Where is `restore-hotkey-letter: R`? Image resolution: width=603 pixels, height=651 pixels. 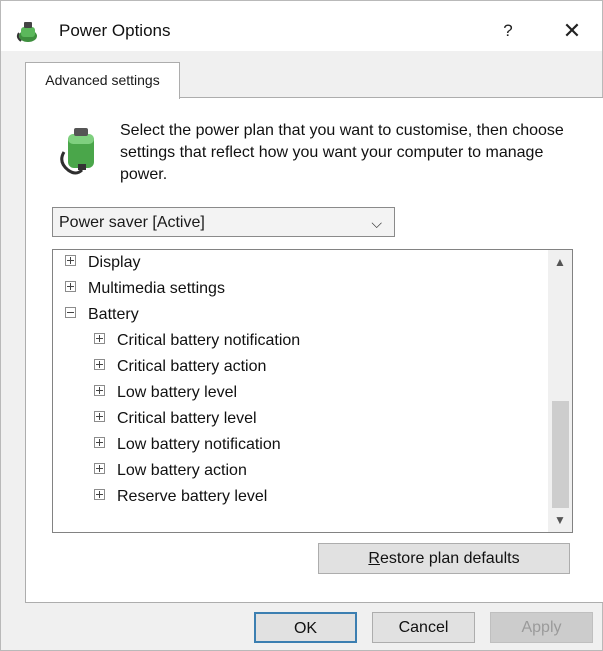
restore-hotkey-letter: R is located at coordinates (374, 558).